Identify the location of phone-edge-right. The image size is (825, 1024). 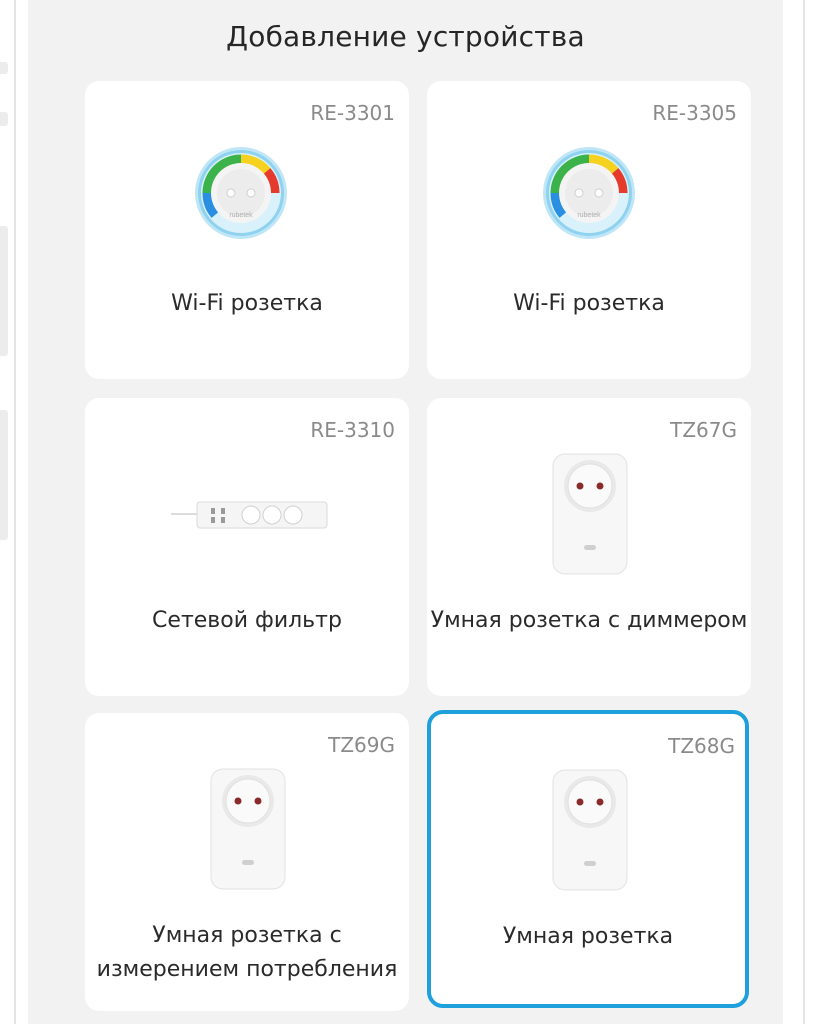
(804, 512).